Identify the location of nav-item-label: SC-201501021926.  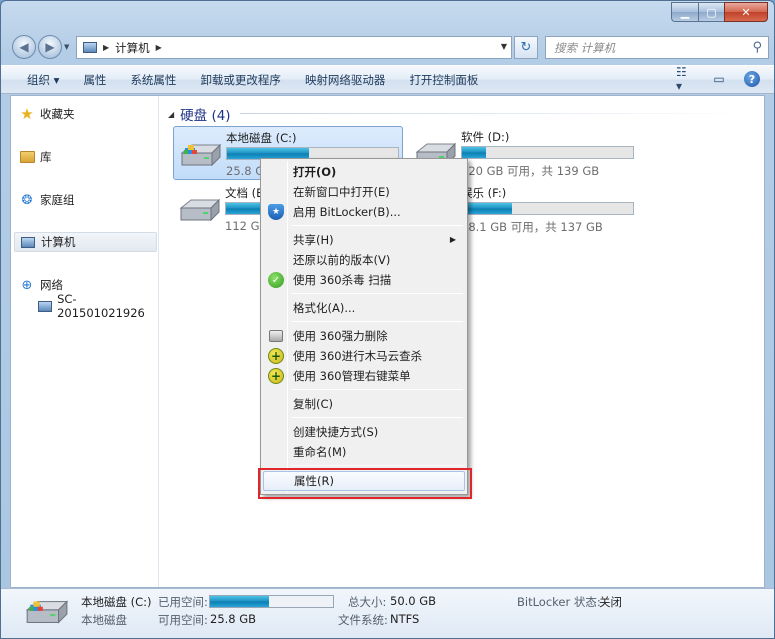
(101, 306).